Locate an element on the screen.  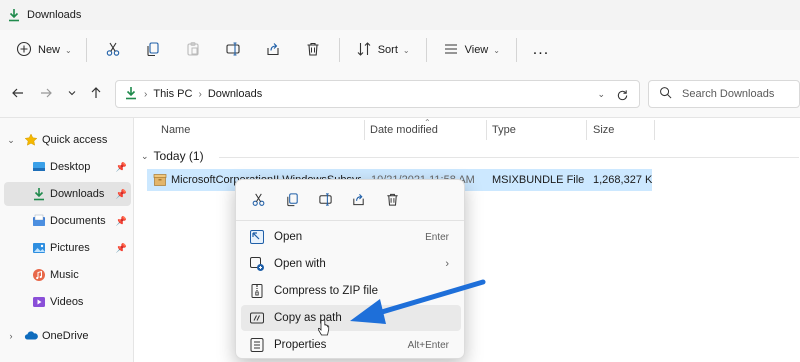
menu-item-open: Open Enter is located at coordinates (351, 237).